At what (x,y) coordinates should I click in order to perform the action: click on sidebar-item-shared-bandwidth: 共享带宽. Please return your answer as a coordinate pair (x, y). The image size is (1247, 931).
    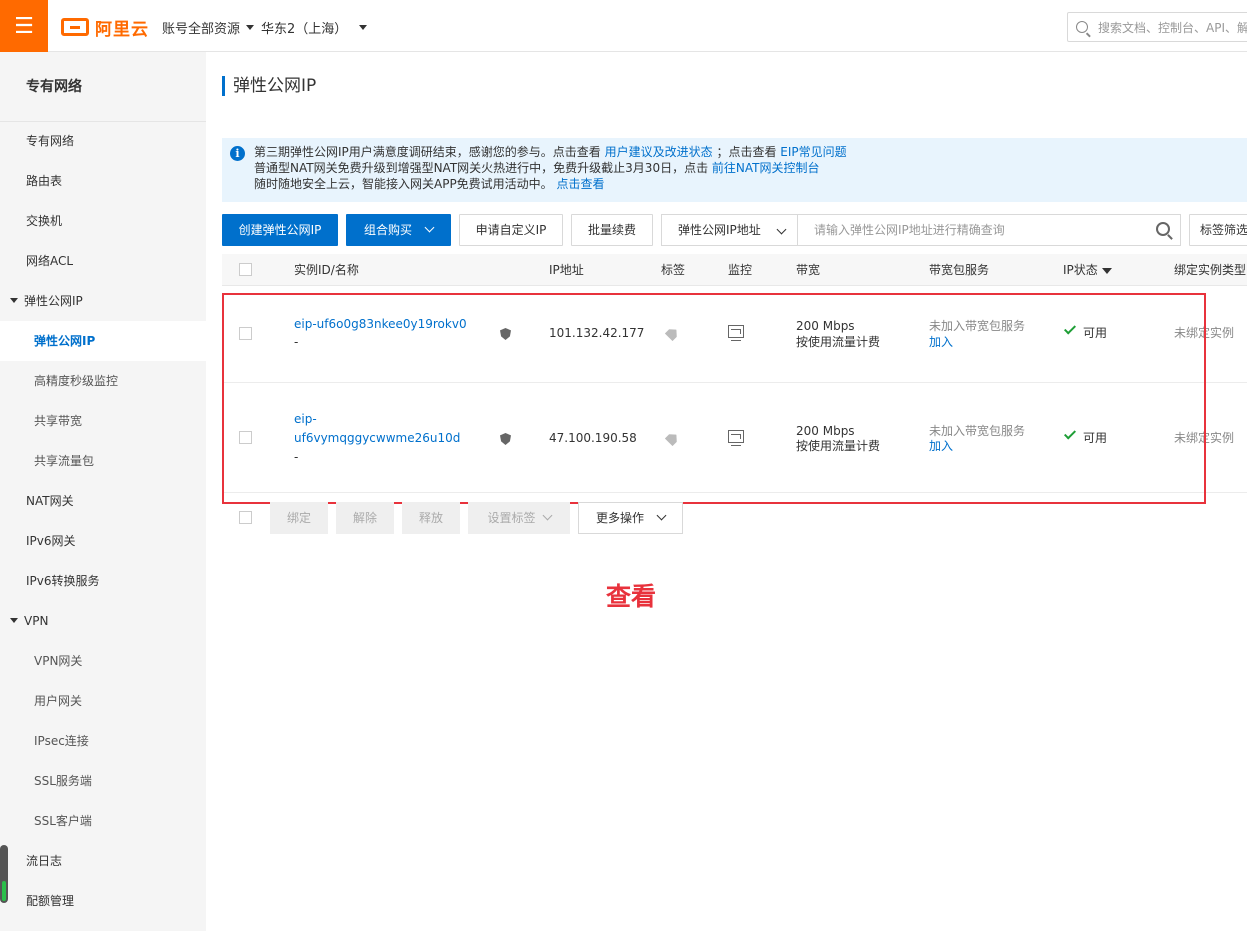
    Looking at the image, I should click on (103, 421).